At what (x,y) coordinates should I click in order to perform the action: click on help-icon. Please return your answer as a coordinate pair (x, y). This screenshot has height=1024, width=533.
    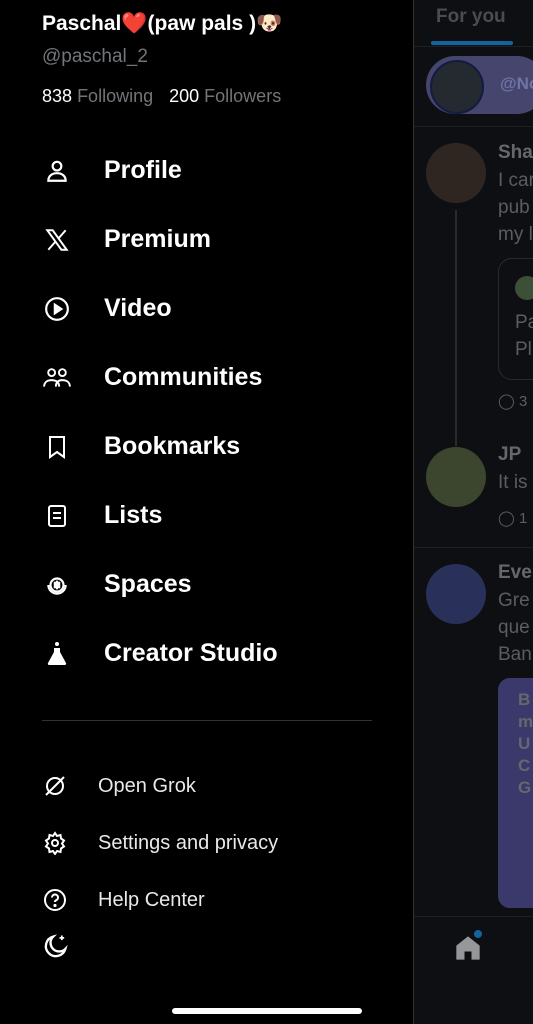
    Looking at the image, I should click on (55, 900).